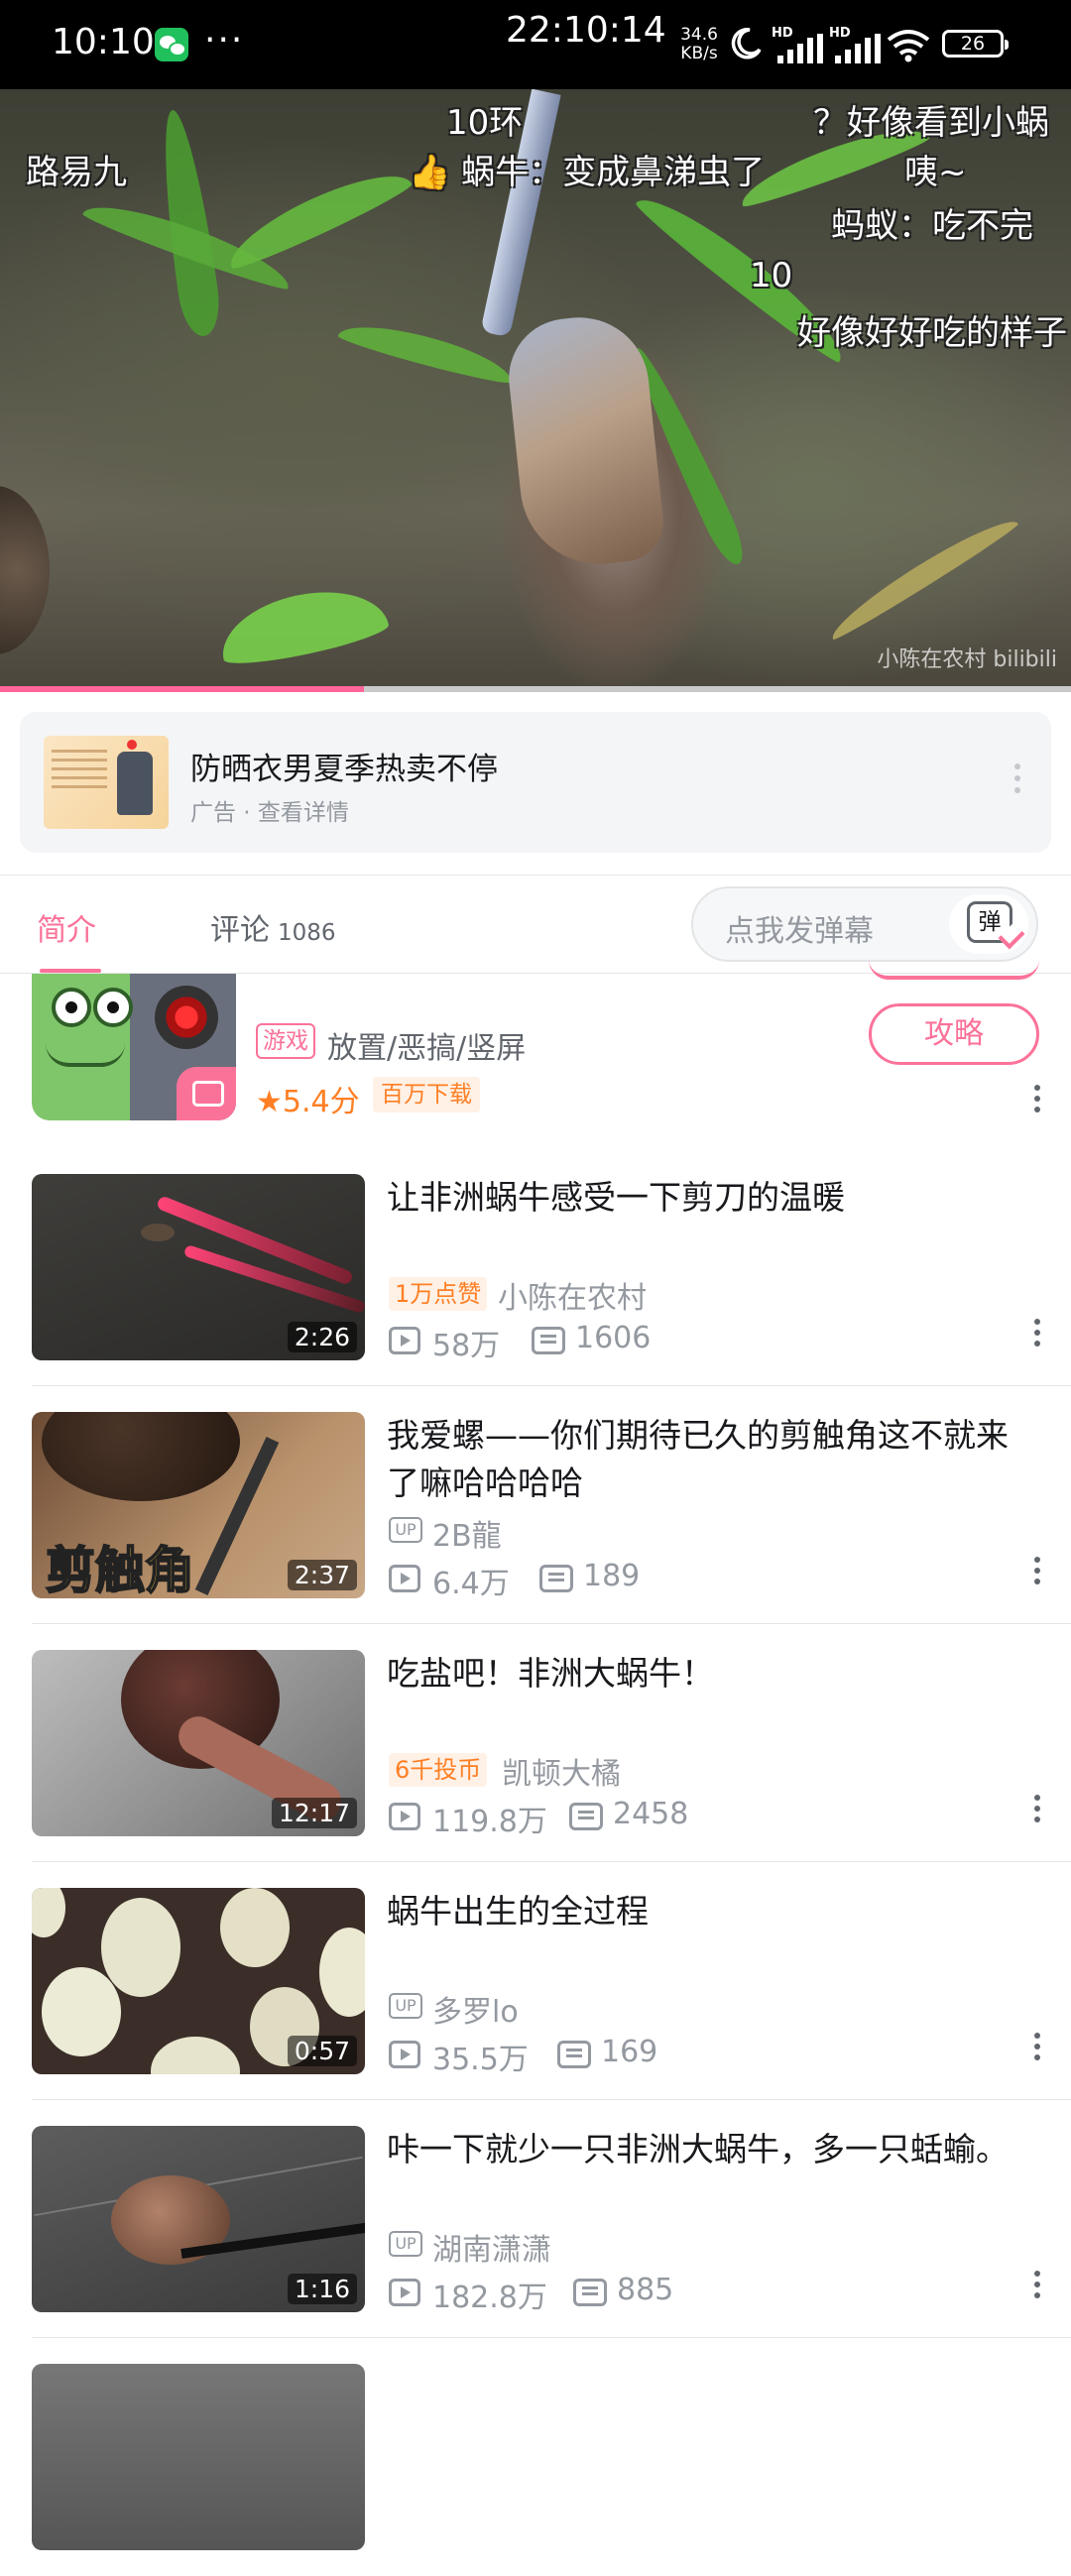 The height and width of the screenshot is (2576, 1071). Describe the element at coordinates (954, 1034) in the screenshot. I see `guide-button: 攻略` at that location.